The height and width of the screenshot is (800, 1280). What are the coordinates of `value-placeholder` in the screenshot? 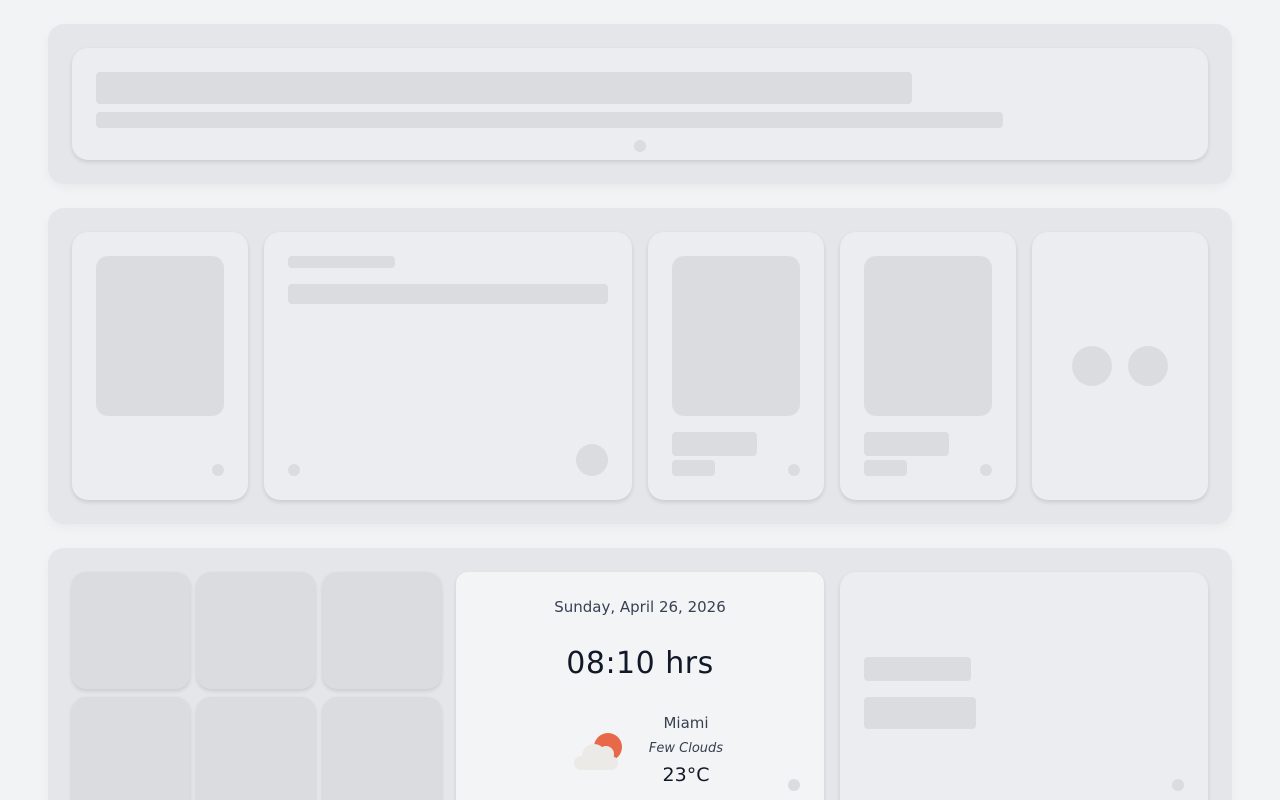 It's located at (920, 713).